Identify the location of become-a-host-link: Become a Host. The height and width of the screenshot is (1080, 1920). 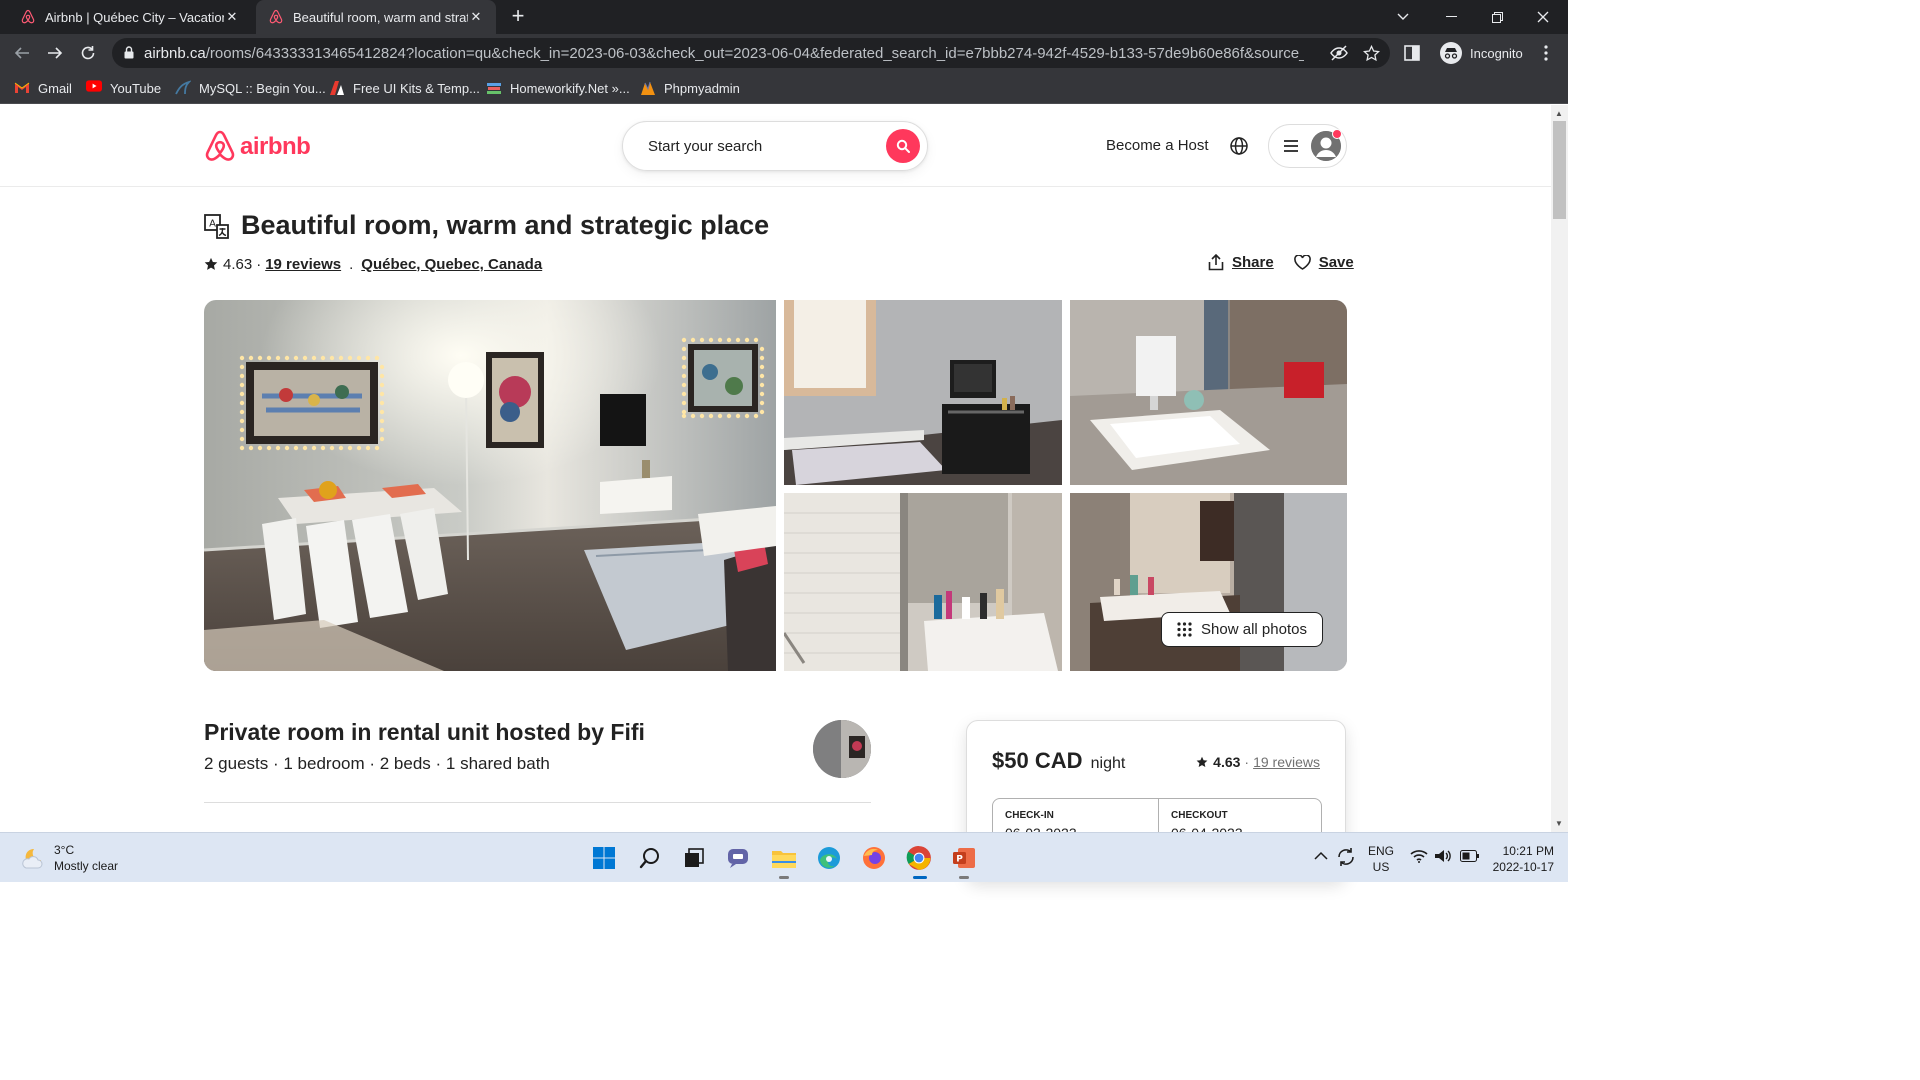
(1157, 145).